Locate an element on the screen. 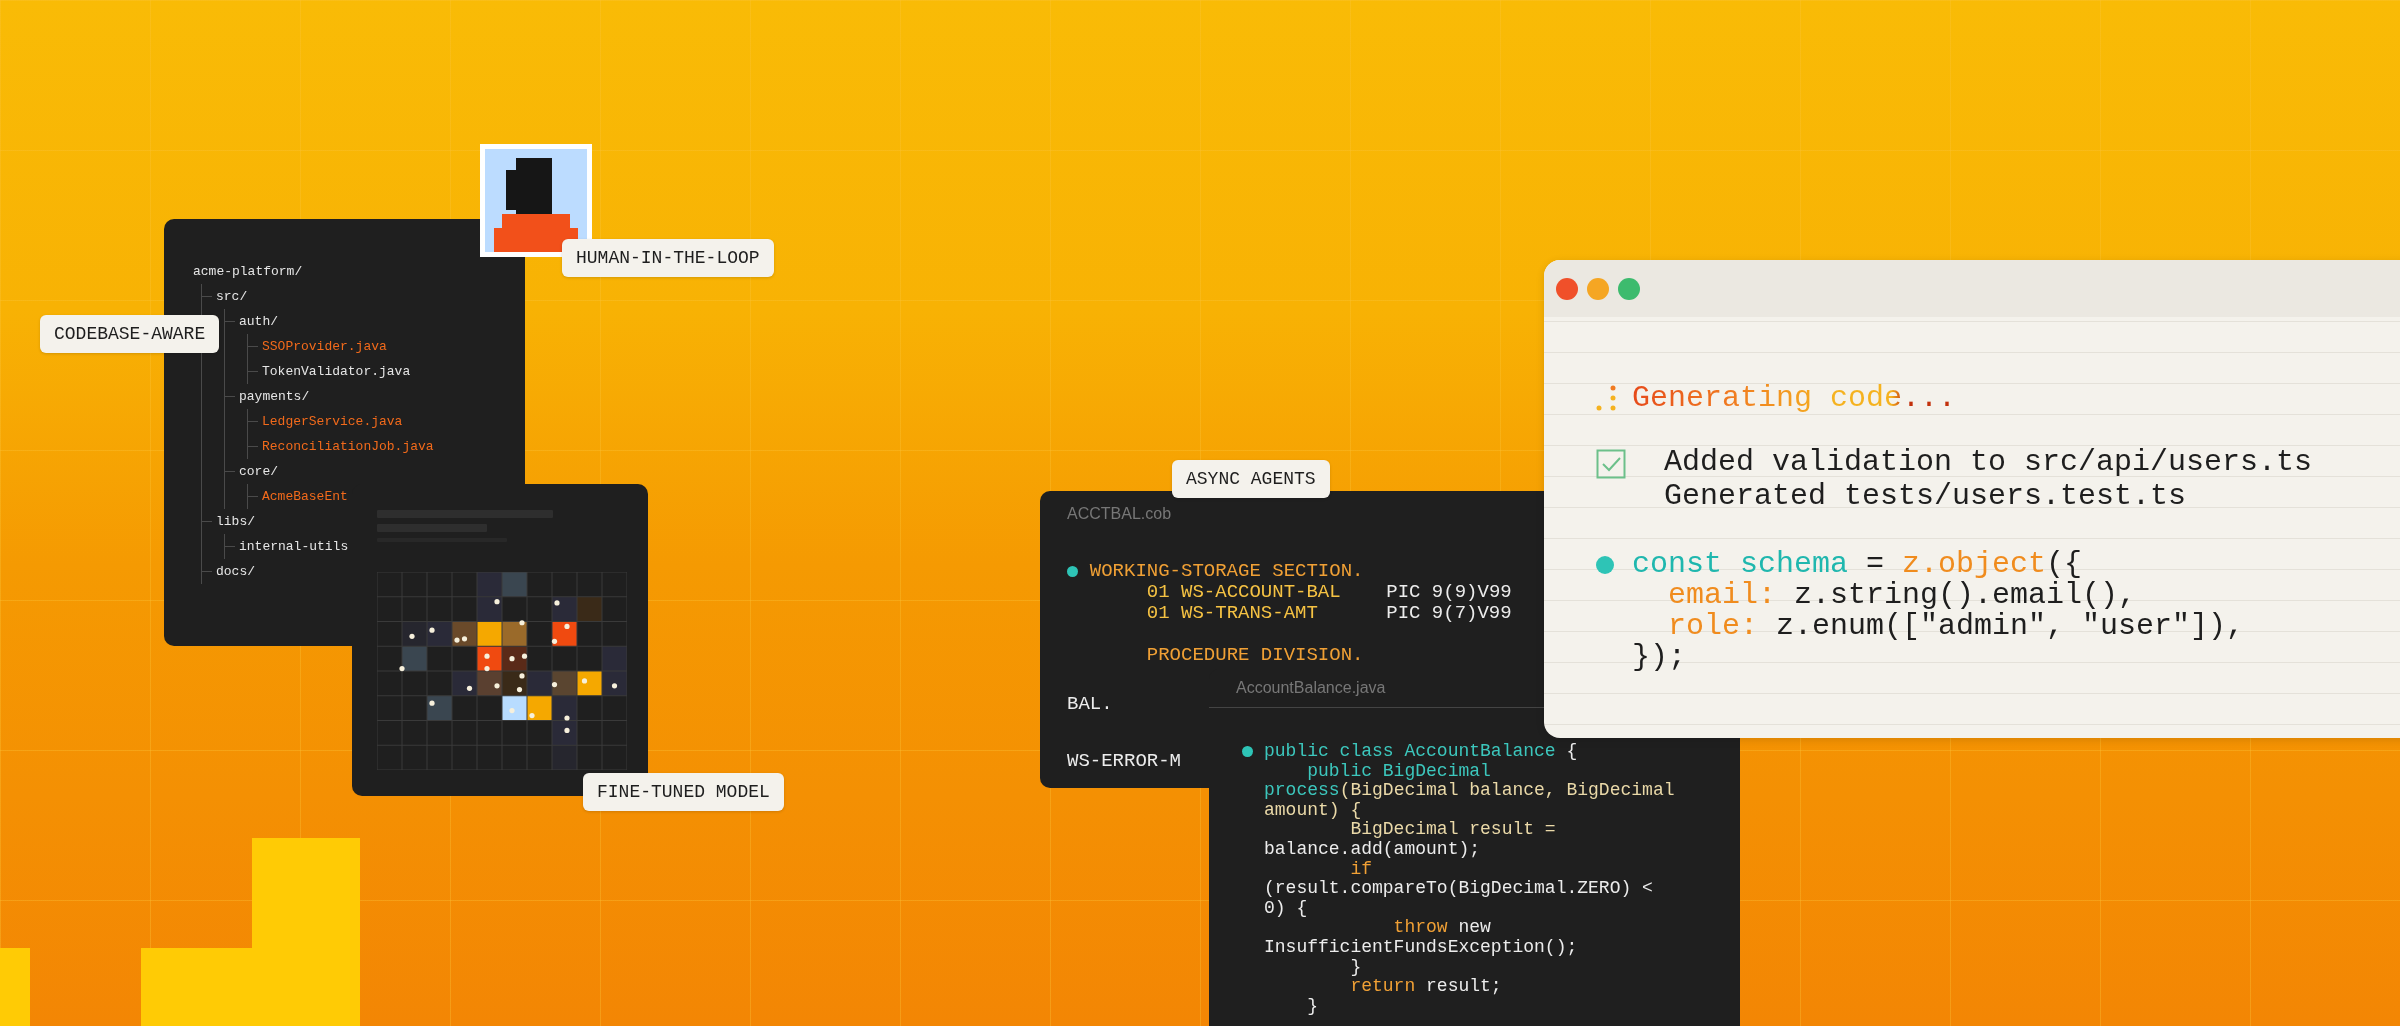  code-line: return result; is located at coordinates (1425, 987).